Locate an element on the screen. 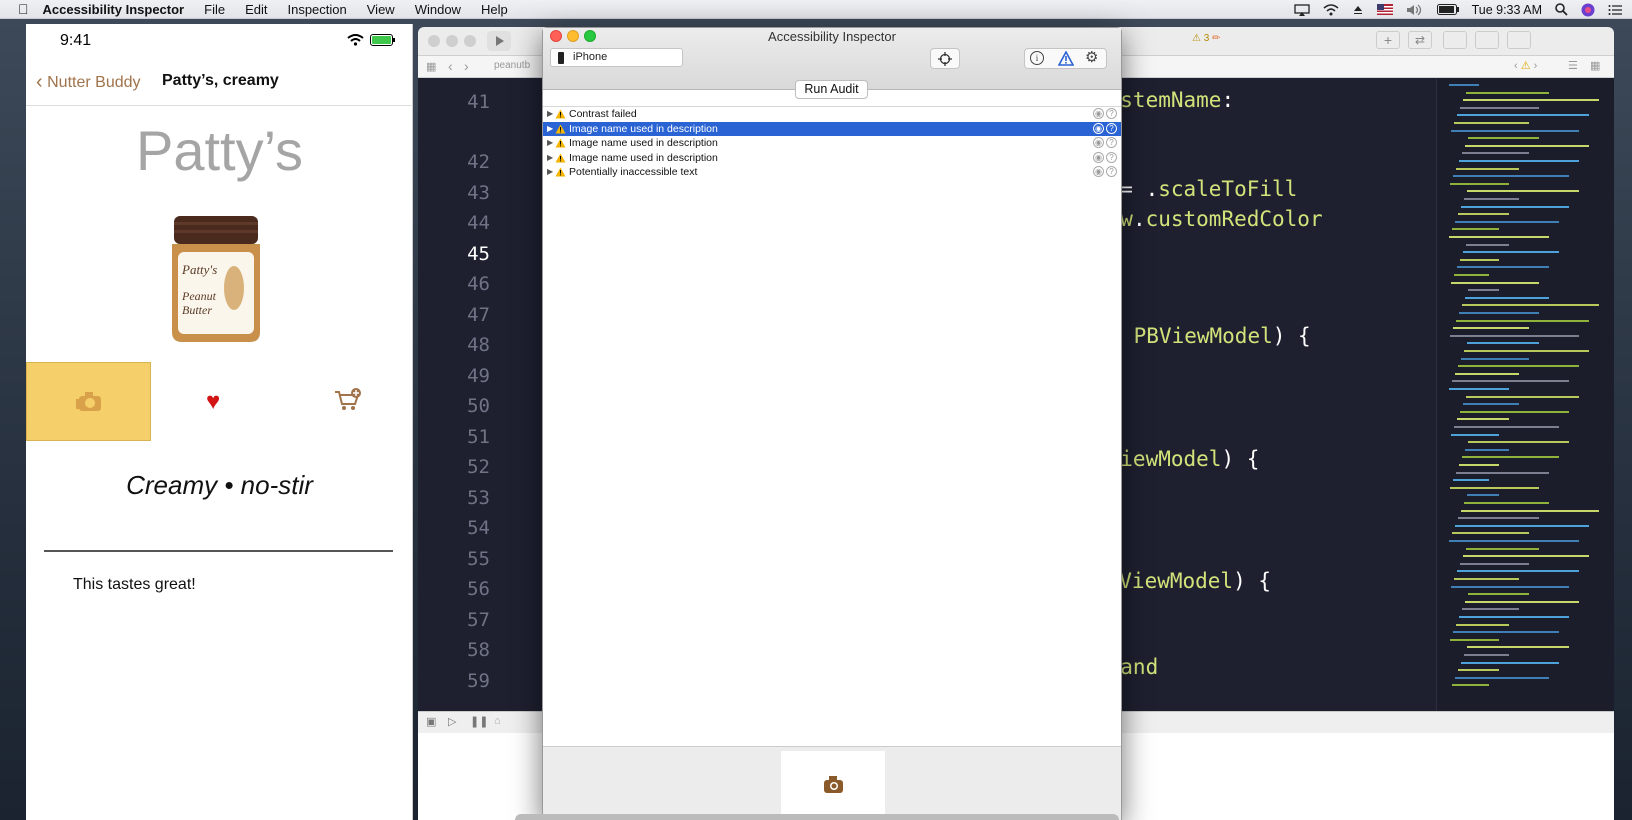  flag-icon is located at coordinates (1384, 9).